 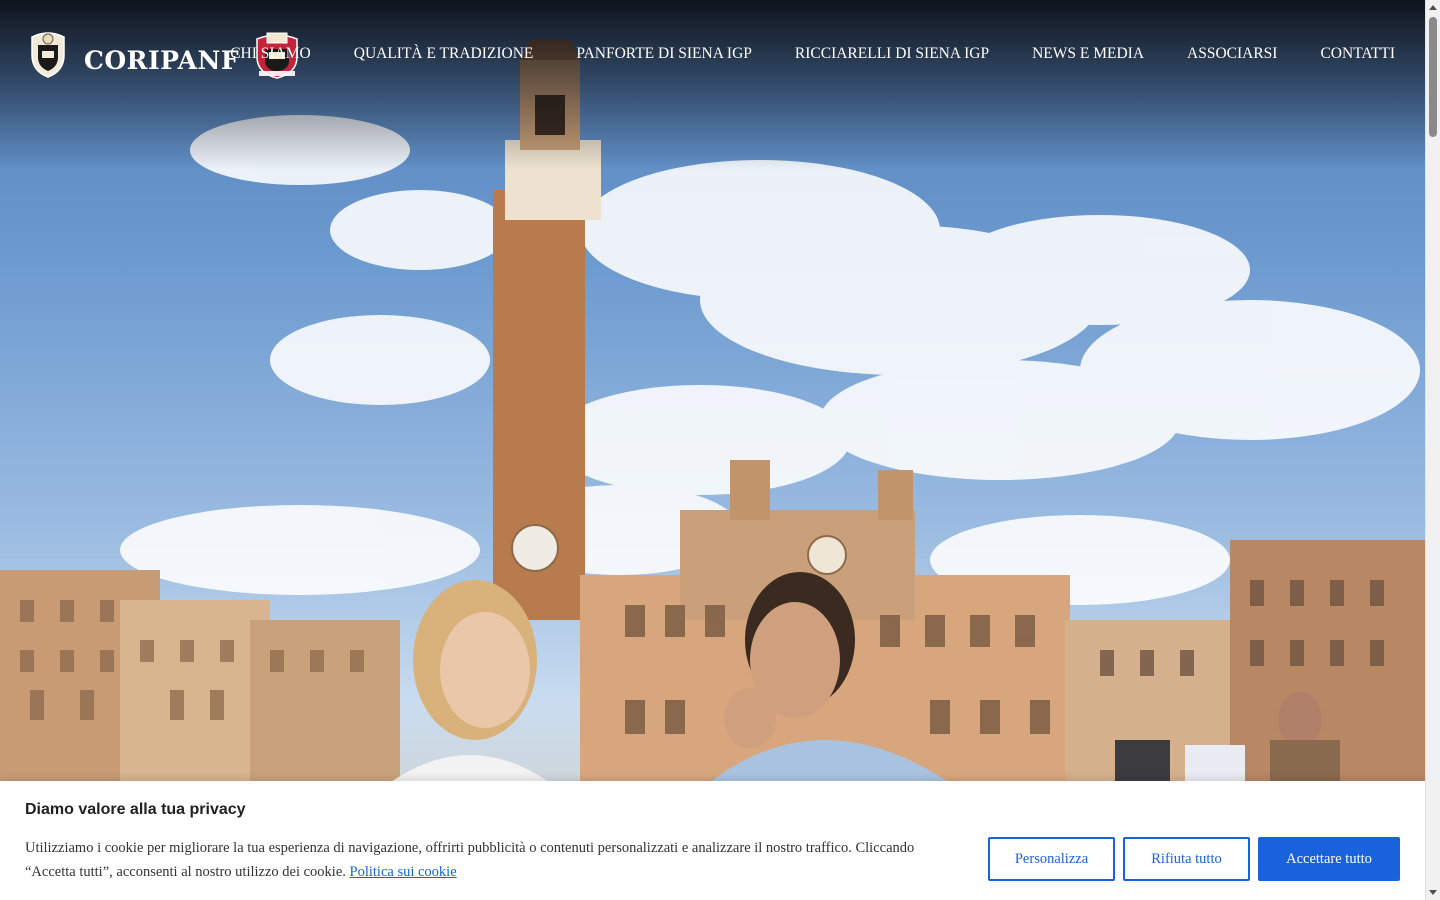 What do you see at coordinates (663, 54) in the screenshot?
I see `nav-panforte-di-siena-igp: PANFORTE DI SIENA IGP` at bounding box center [663, 54].